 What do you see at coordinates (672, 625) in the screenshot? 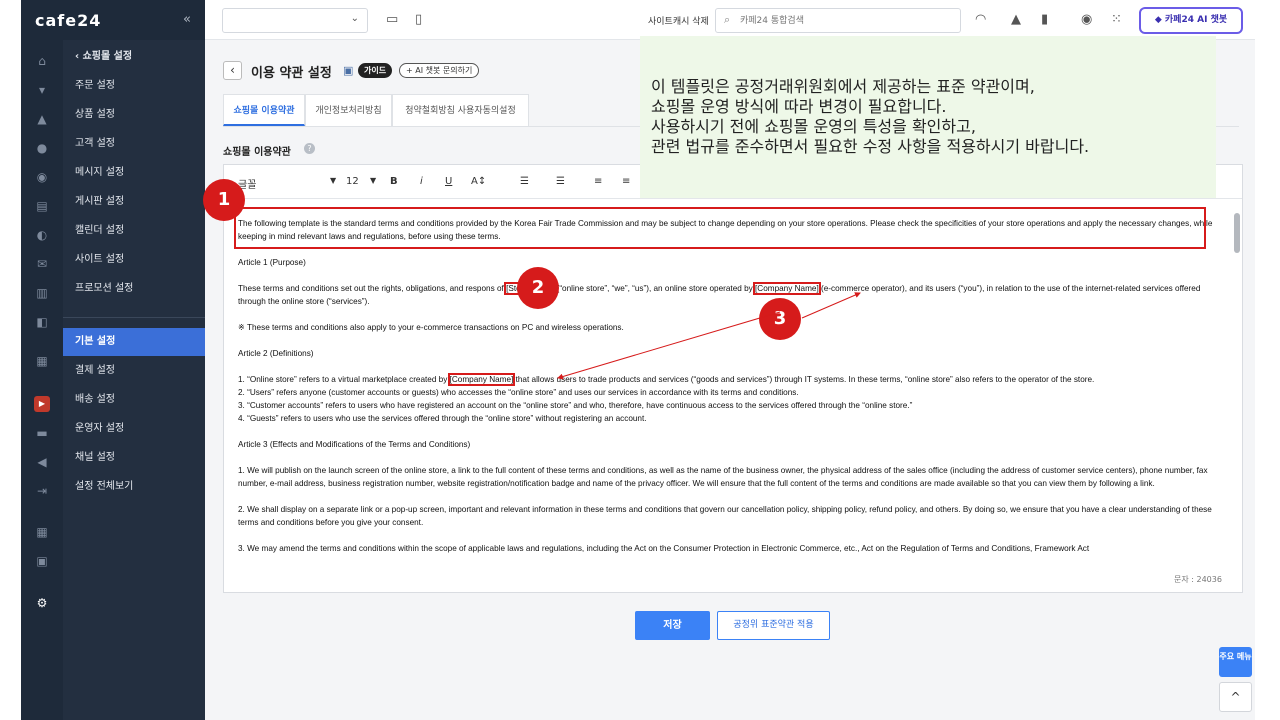
I see `save-button: 저장` at bounding box center [672, 625].